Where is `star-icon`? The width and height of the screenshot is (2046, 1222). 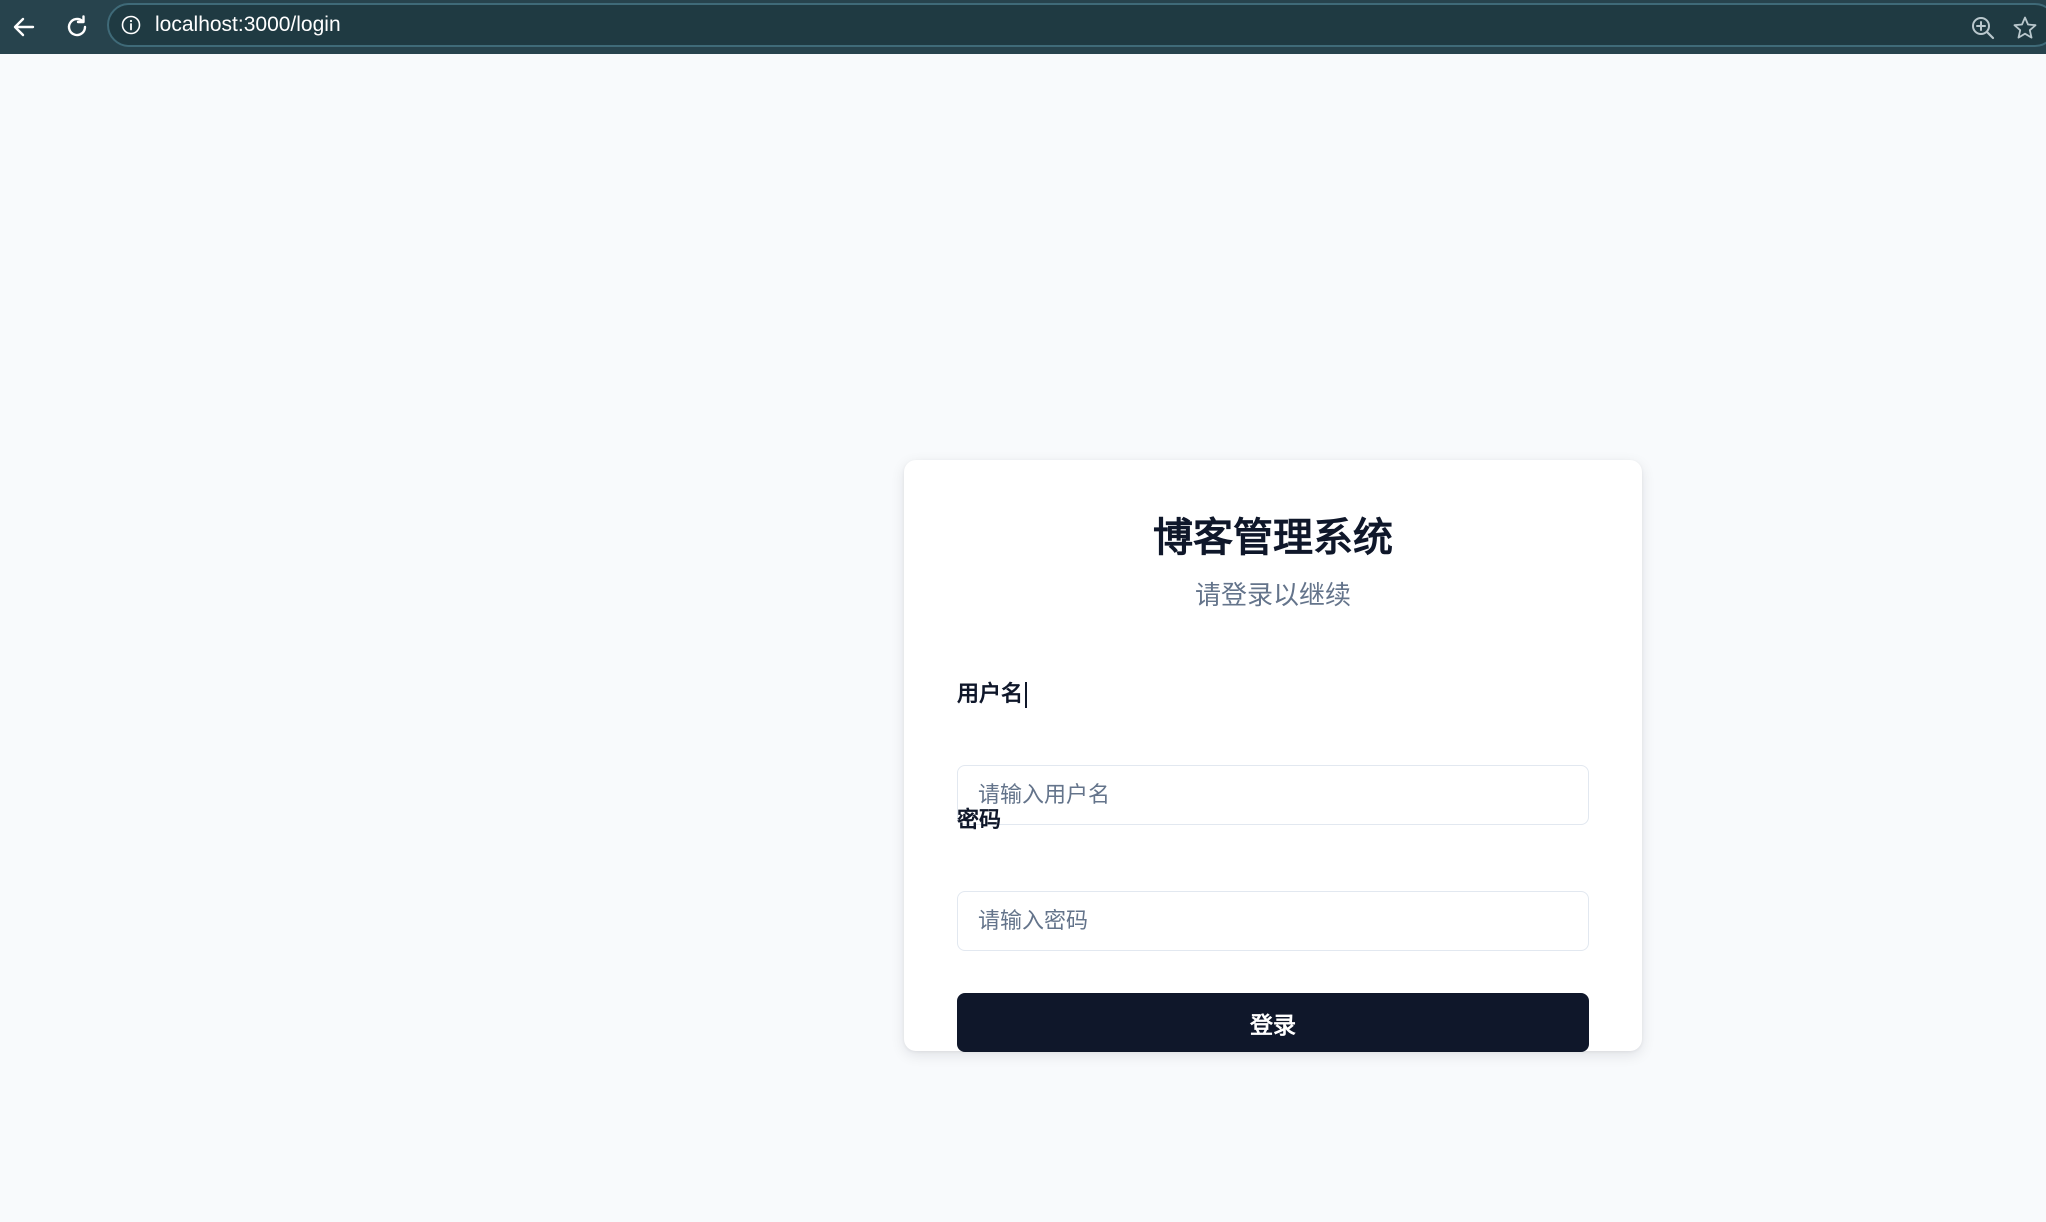
star-icon is located at coordinates (2025, 27).